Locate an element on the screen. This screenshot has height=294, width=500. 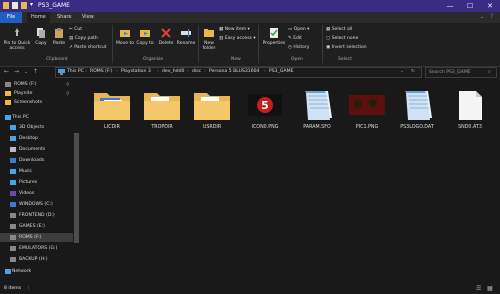
sidebar-item-pictures: Pictures is located at coordinates (28, 182).